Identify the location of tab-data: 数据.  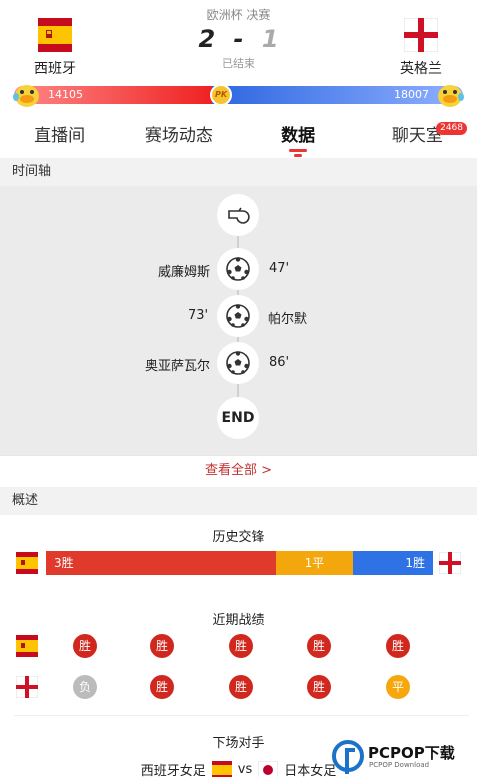
(298, 137).